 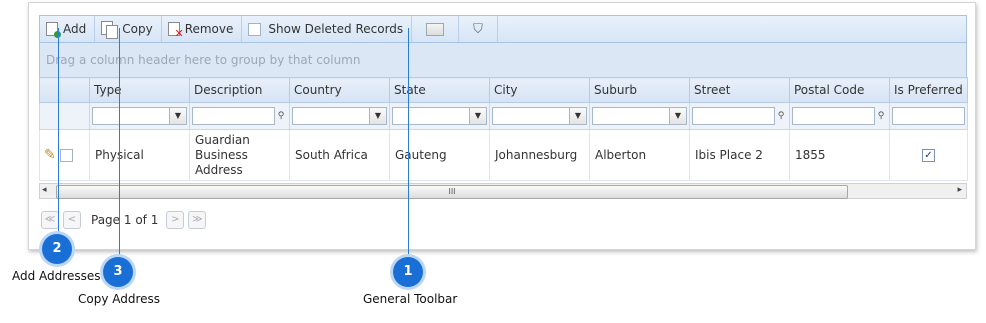 I want to click on show-deleted-toggle: Show Deleted Records, so click(x=327, y=29).